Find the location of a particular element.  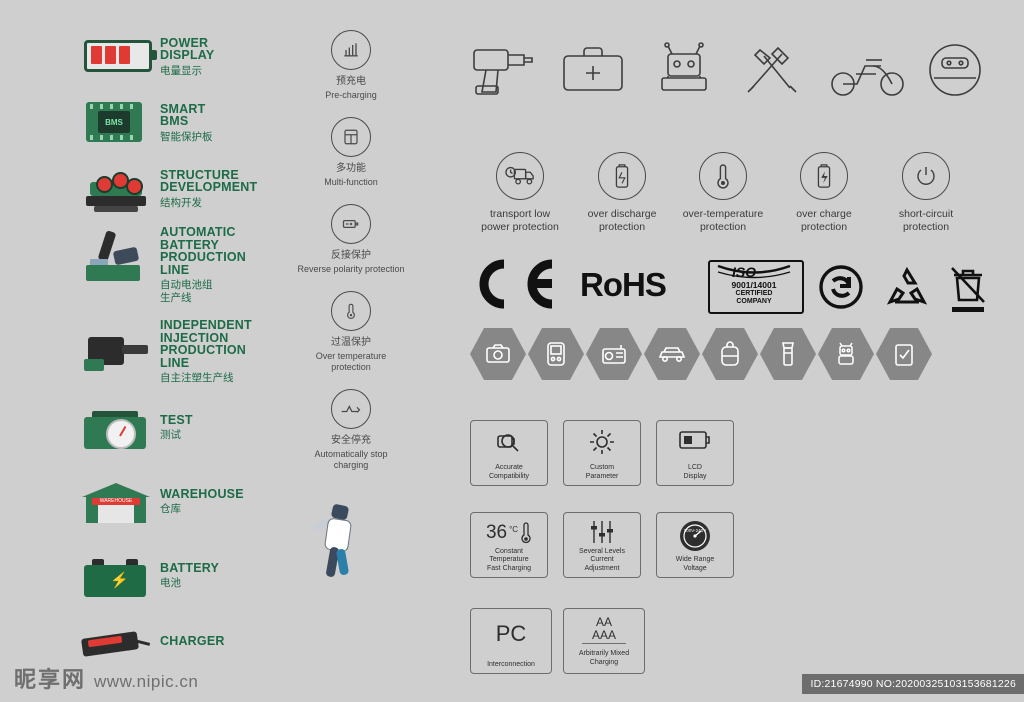

gear-icon is located at coordinates (602, 444).